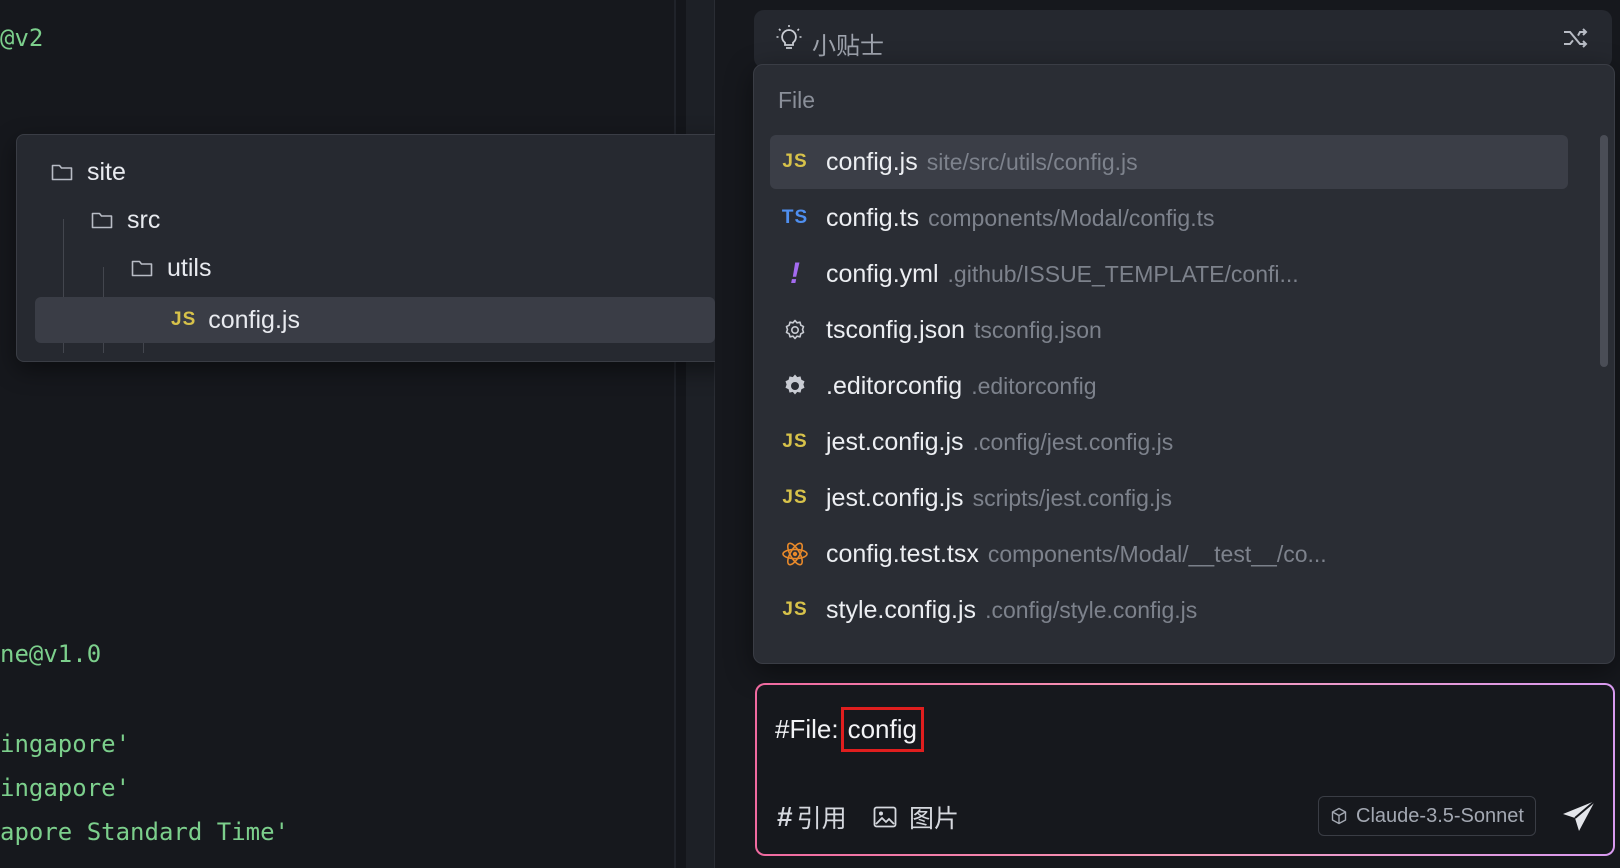 Image resolution: width=1620 pixels, height=868 pixels. Describe the element at coordinates (144, 832) in the screenshot. I see `code-line: apore Standard Time'` at that location.